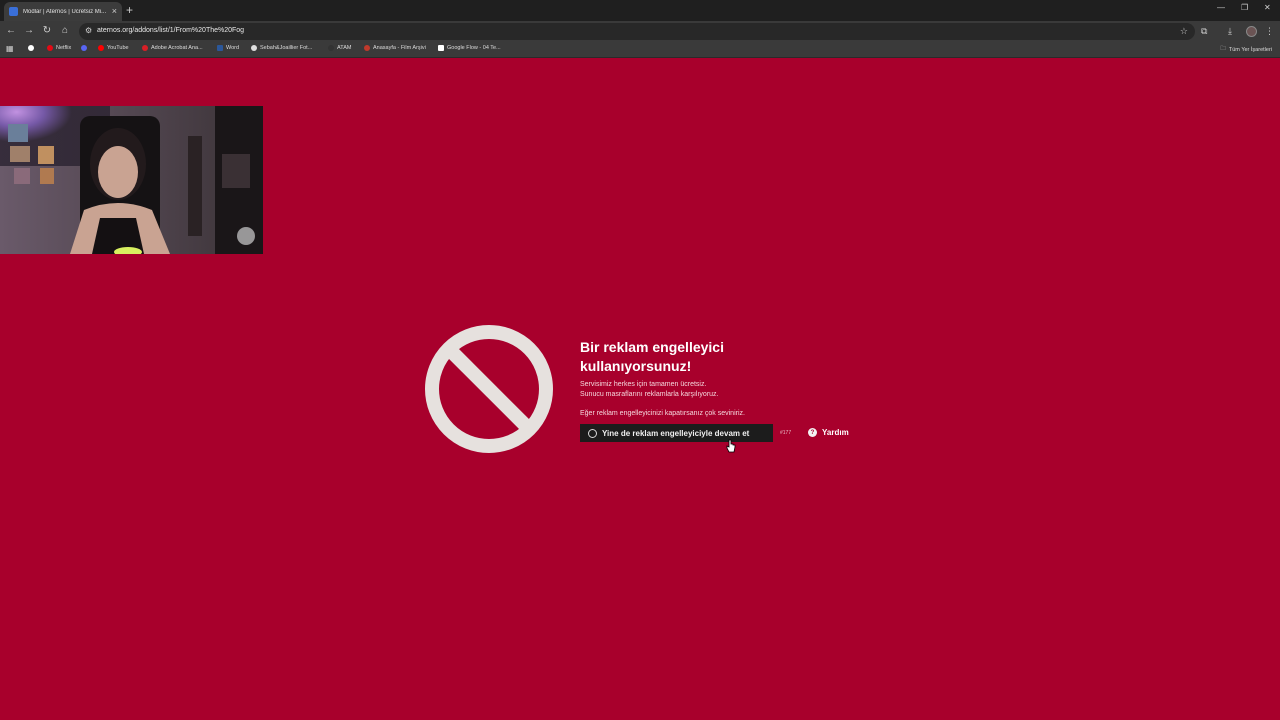 The height and width of the screenshot is (720, 1280). I want to click on google-bookmark-icon, so click(31, 48).